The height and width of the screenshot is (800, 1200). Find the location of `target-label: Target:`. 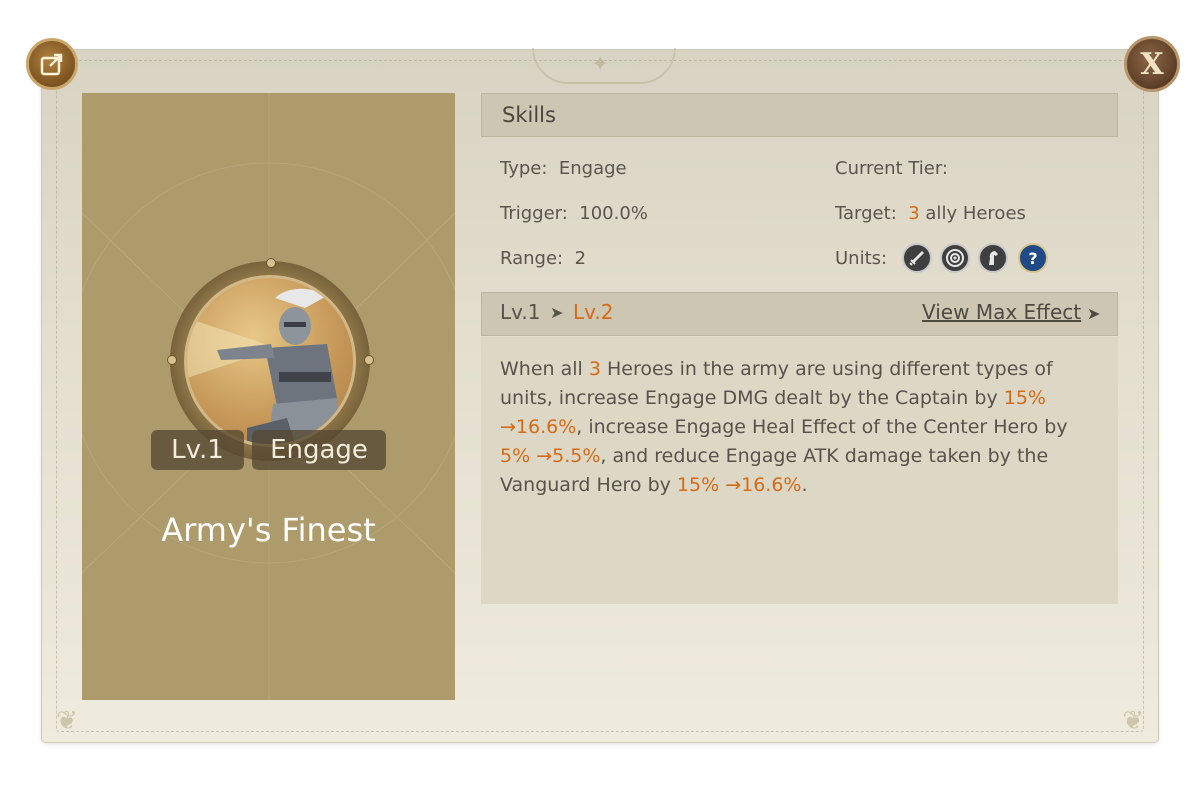

target-label: Target: is located at coordinates (866, 213).